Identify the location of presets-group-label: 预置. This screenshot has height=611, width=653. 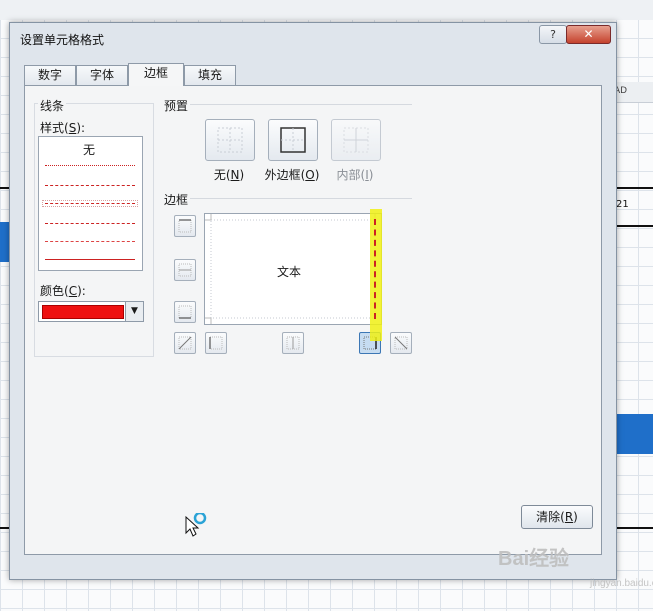
(176, 106).